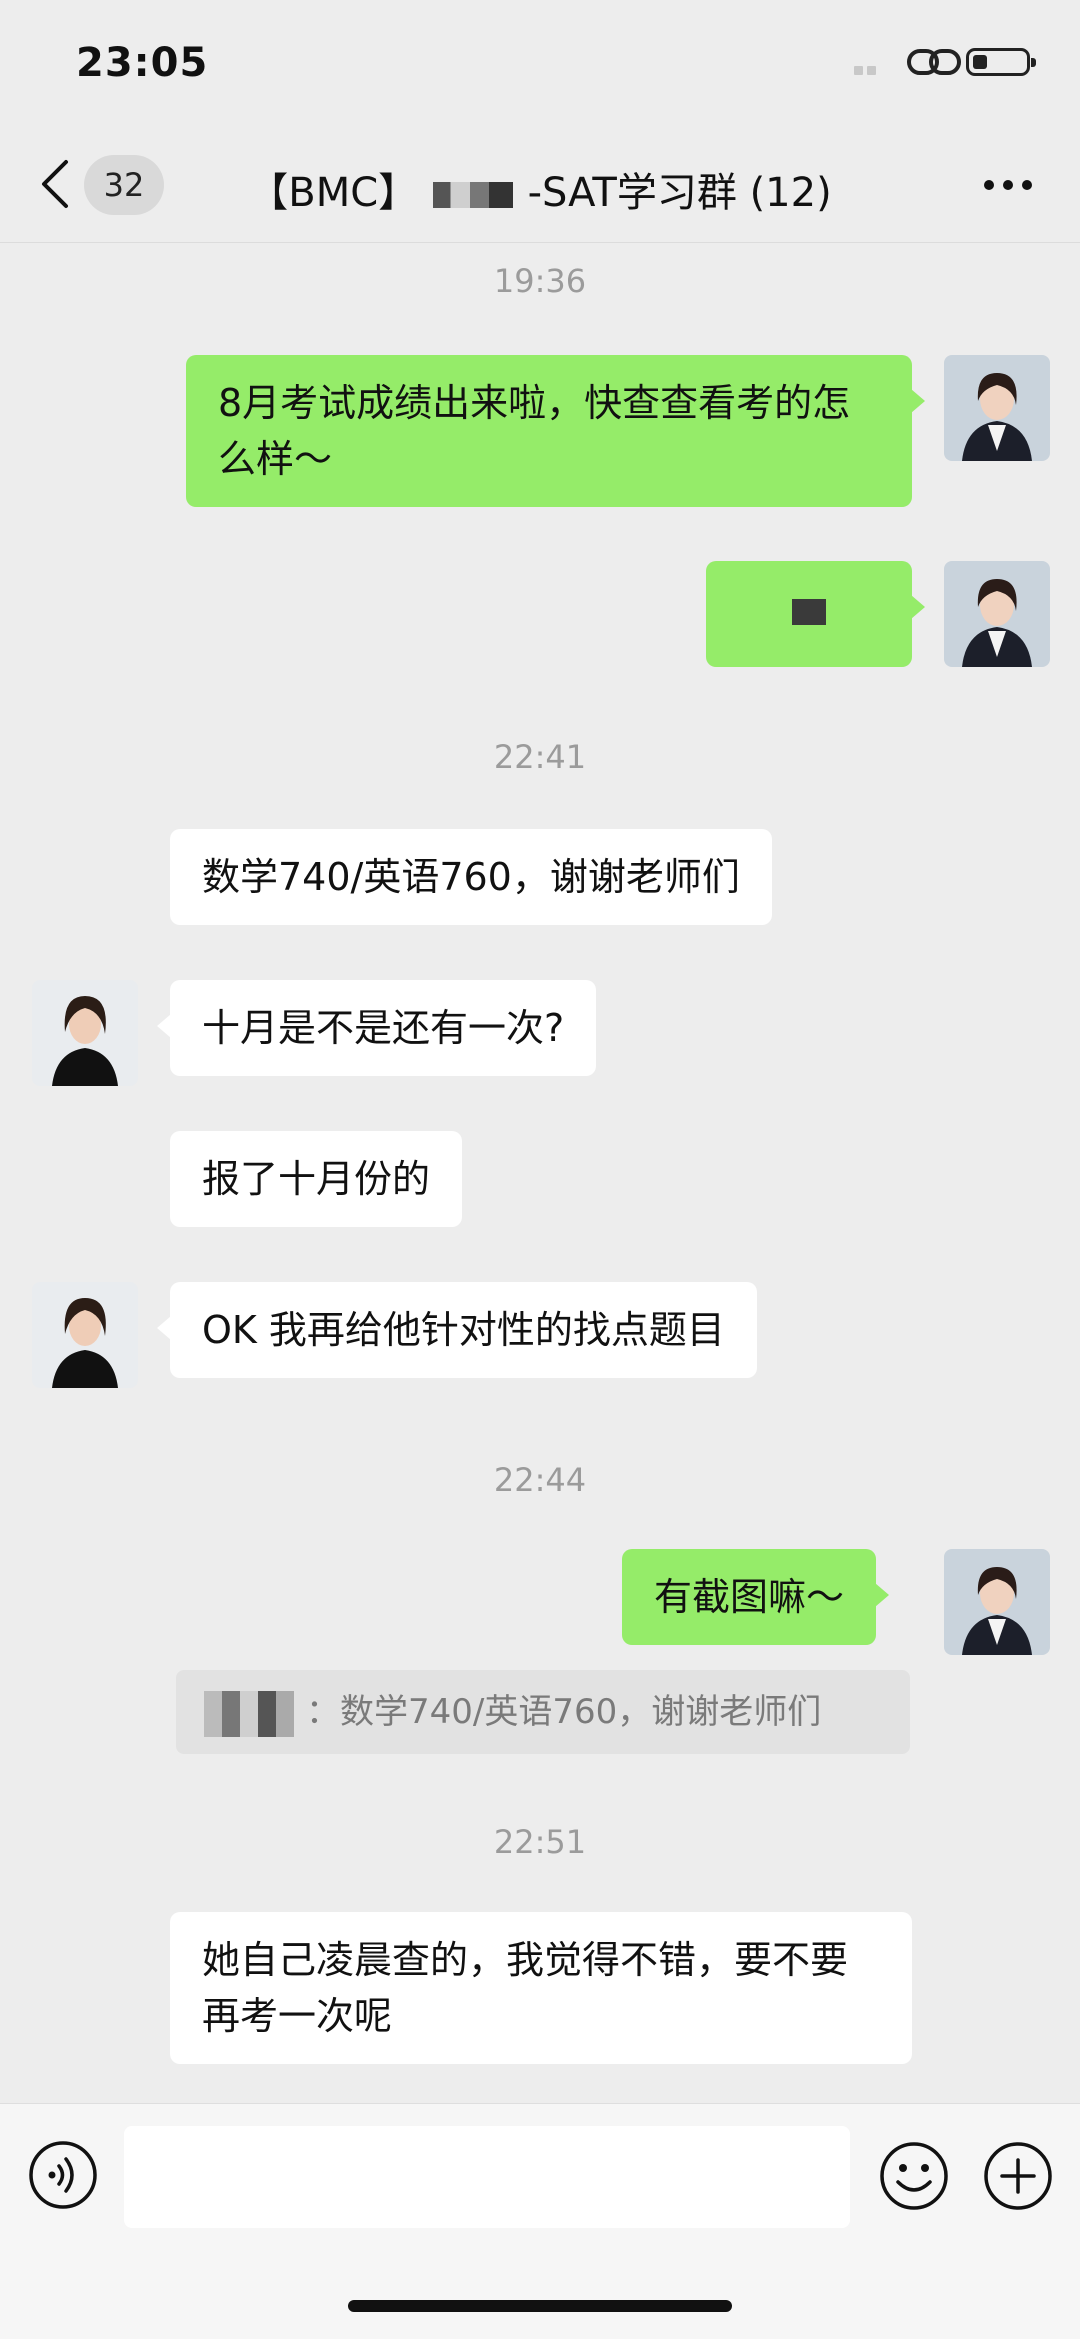 This screenshot has height=2339, width=1080. Describe the element at coordinates (142, 63) in the screenshot. I see `status-time: 23:05` at that location.